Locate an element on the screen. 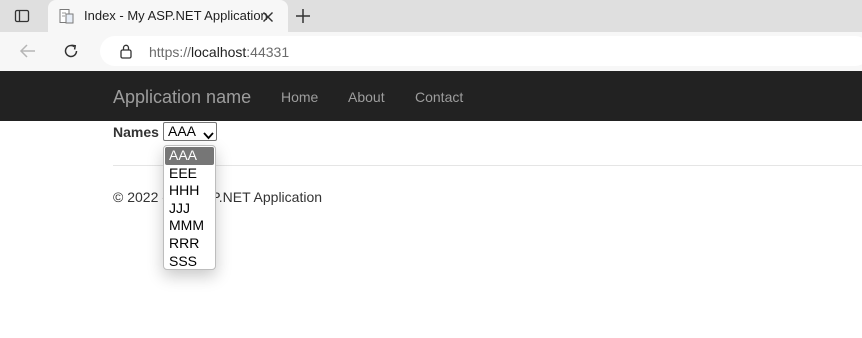  navbar-brand: Application name is located at coordinates (182, 97).